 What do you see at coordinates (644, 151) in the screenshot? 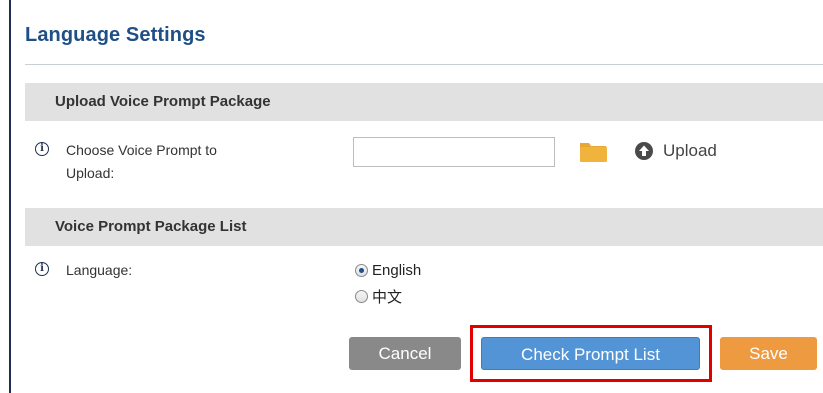
I see `upload-arrow-icon` at bounding box center [644, 151].